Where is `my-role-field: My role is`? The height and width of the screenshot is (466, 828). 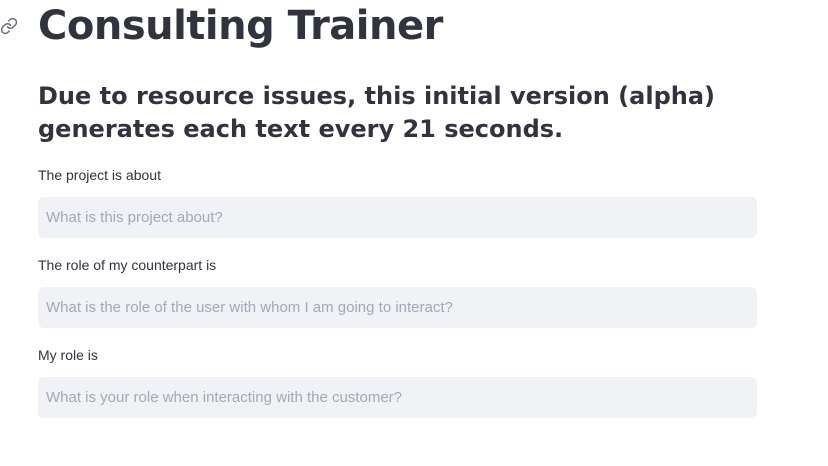 my-role-field: My role is is located at coordinates (397, 382).